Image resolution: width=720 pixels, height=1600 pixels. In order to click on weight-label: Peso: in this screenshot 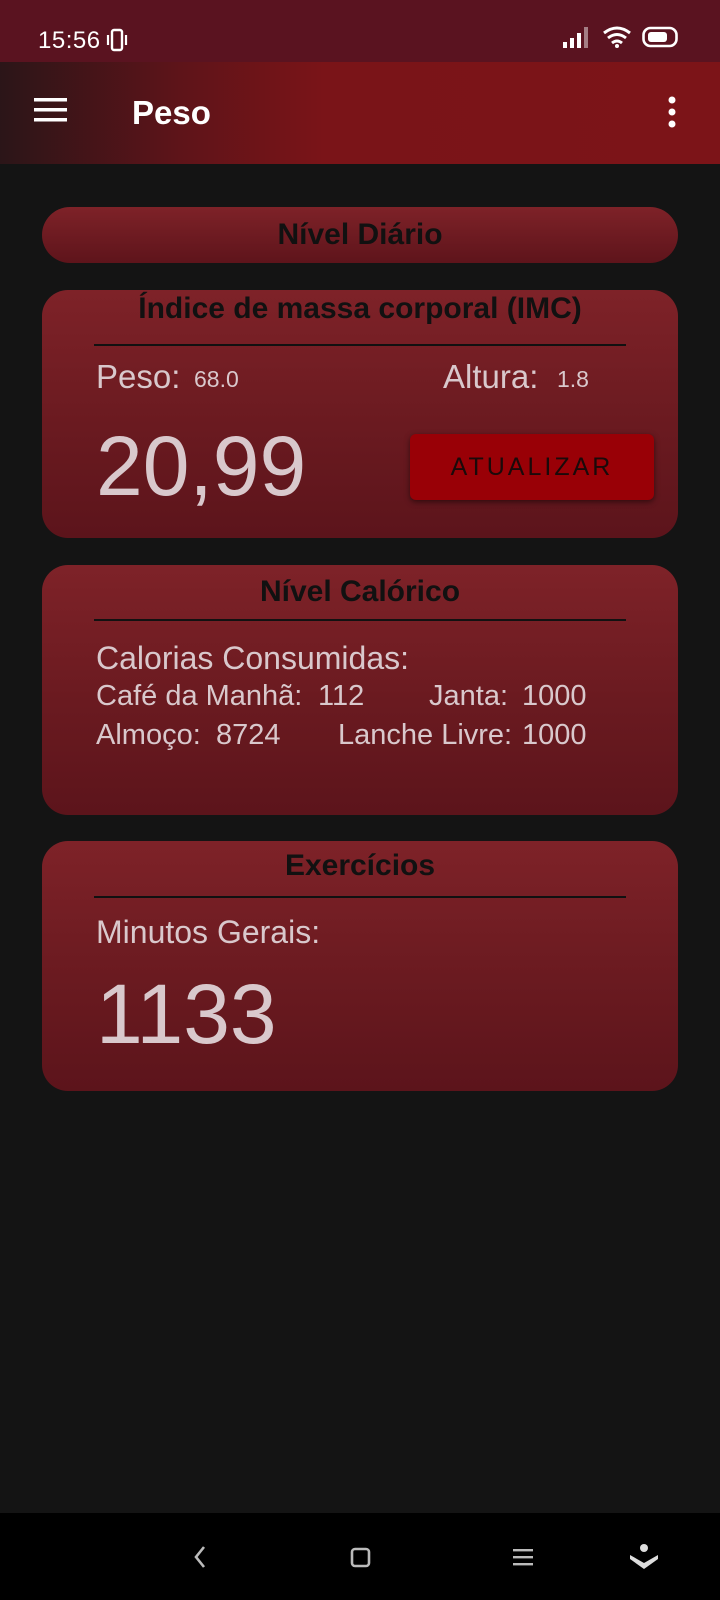, I will do `click(138, 376)`.